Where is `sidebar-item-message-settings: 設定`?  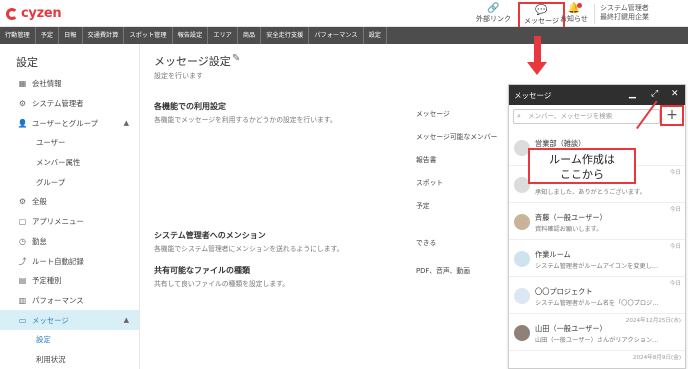
sidebar-item-message-settings: 設定 is located at coordinates (69, 340).